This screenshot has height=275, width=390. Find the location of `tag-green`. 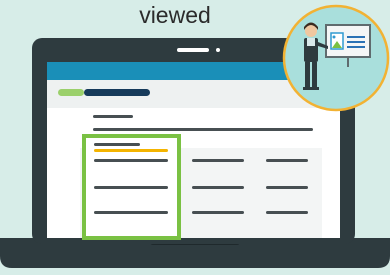

tag-green is located at coordinates (71, 92).